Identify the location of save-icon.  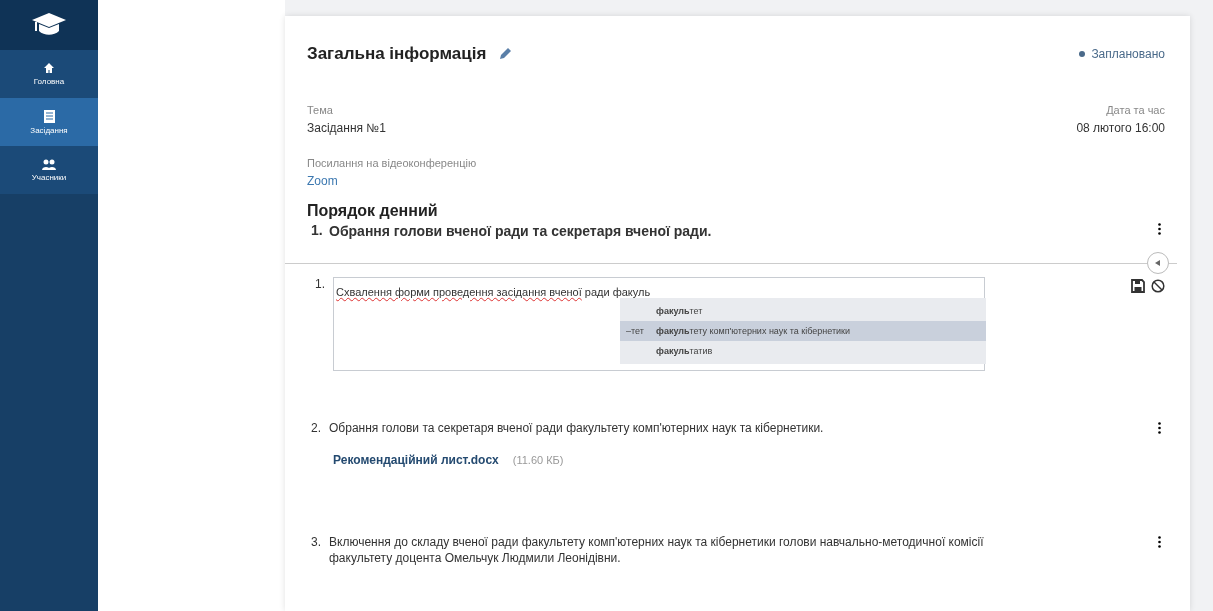
(1138, 286).